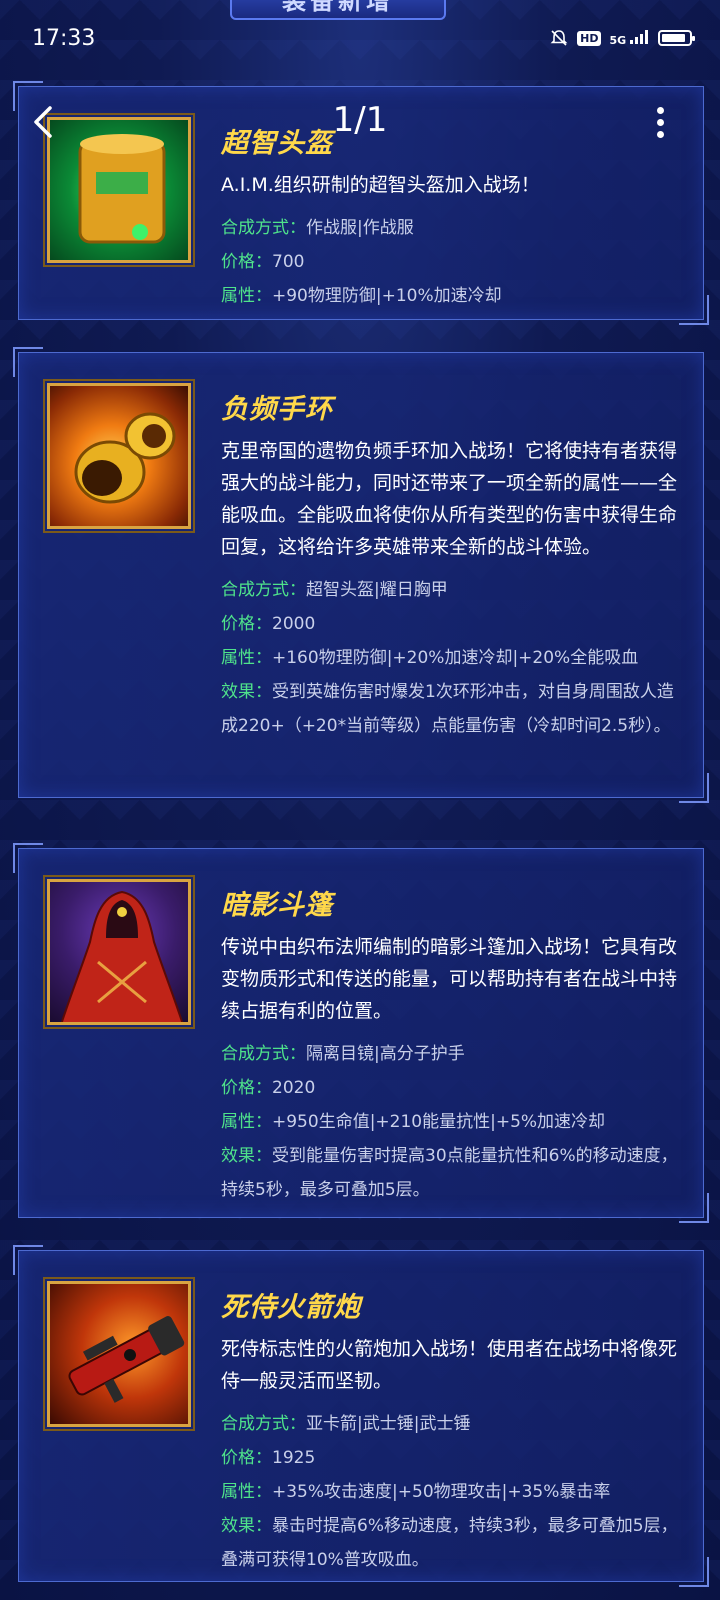 The height and width of the screenshot is (1600, 720). I want to click on status-bar: 17:33 HD 5G, so click(360, 38).